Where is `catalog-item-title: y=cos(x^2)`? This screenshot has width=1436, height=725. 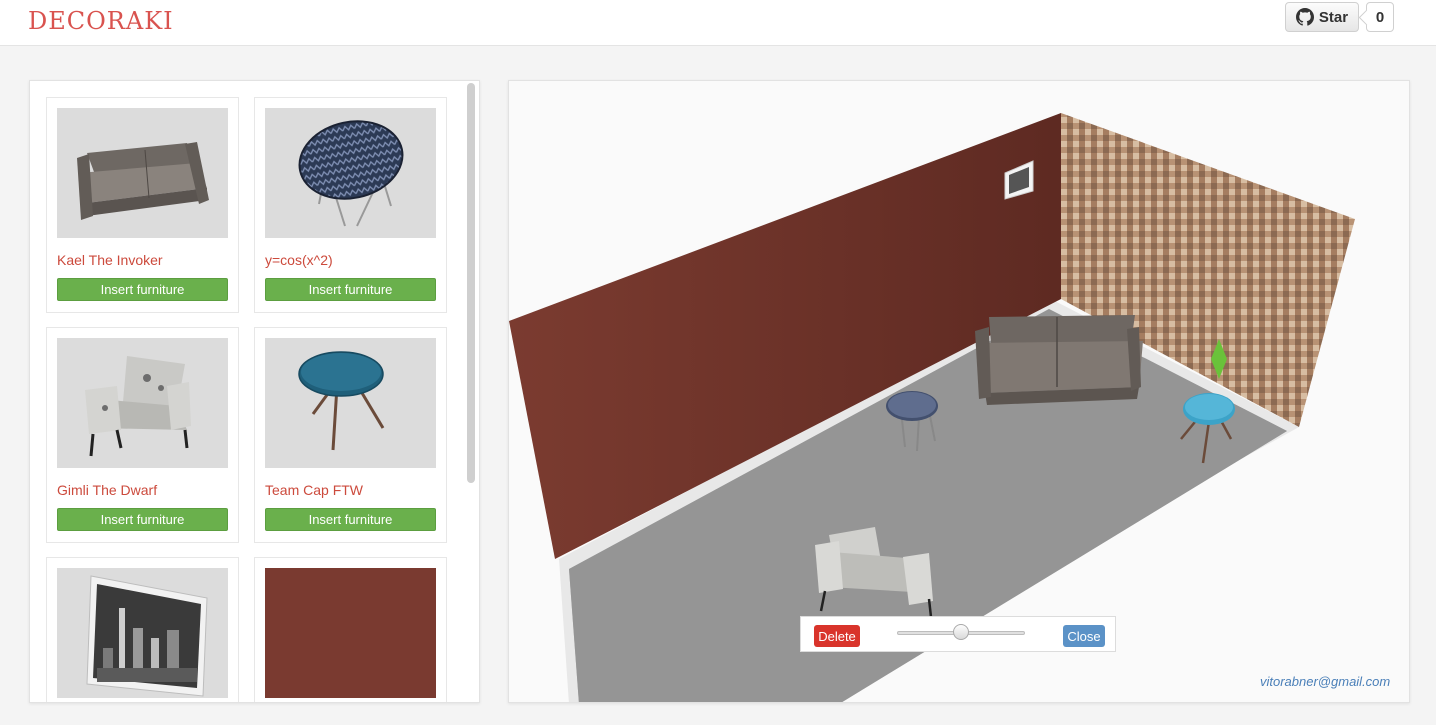
catalog-item-title: y=cos(x^2) is located at coordinates (299, 260).